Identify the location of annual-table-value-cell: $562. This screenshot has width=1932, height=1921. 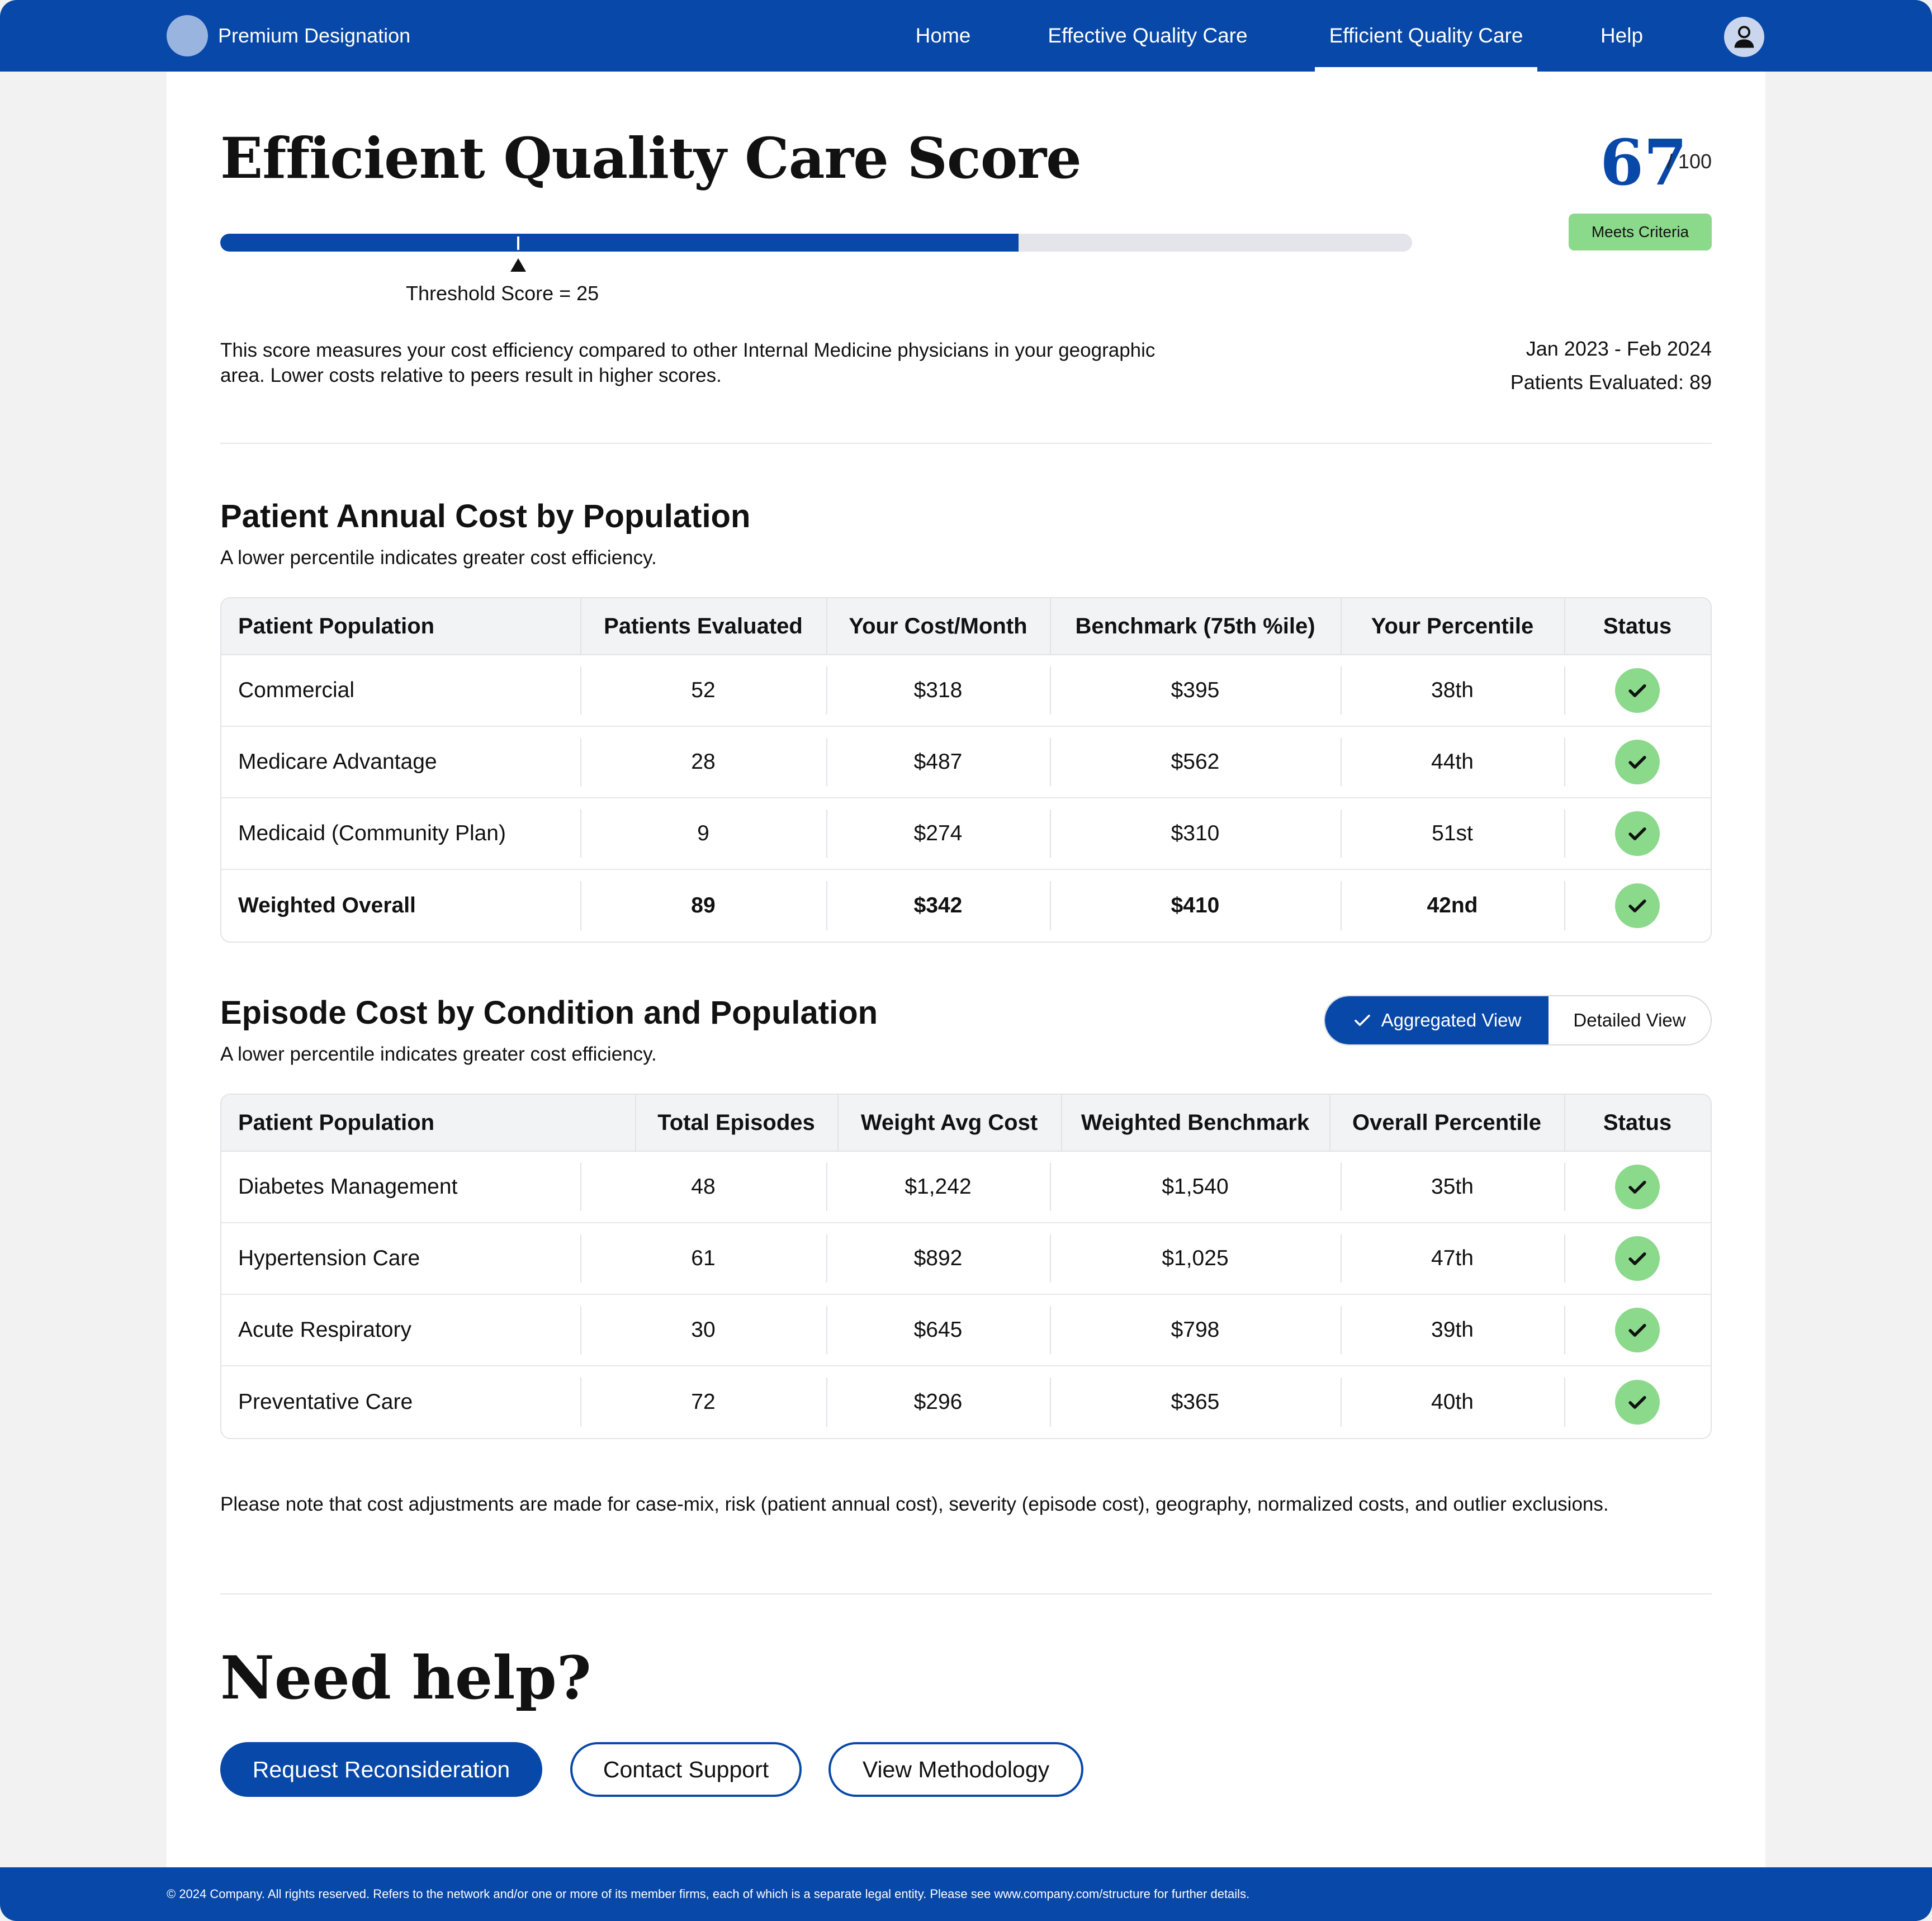
(1195, 762).